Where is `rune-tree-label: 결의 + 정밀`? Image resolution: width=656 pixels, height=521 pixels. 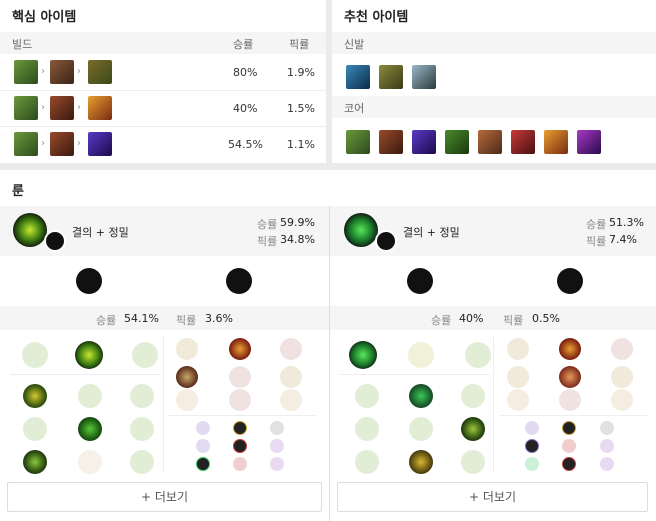 rune-tree-label: 결의 + 정밀 is located at coordinates (100, 232).